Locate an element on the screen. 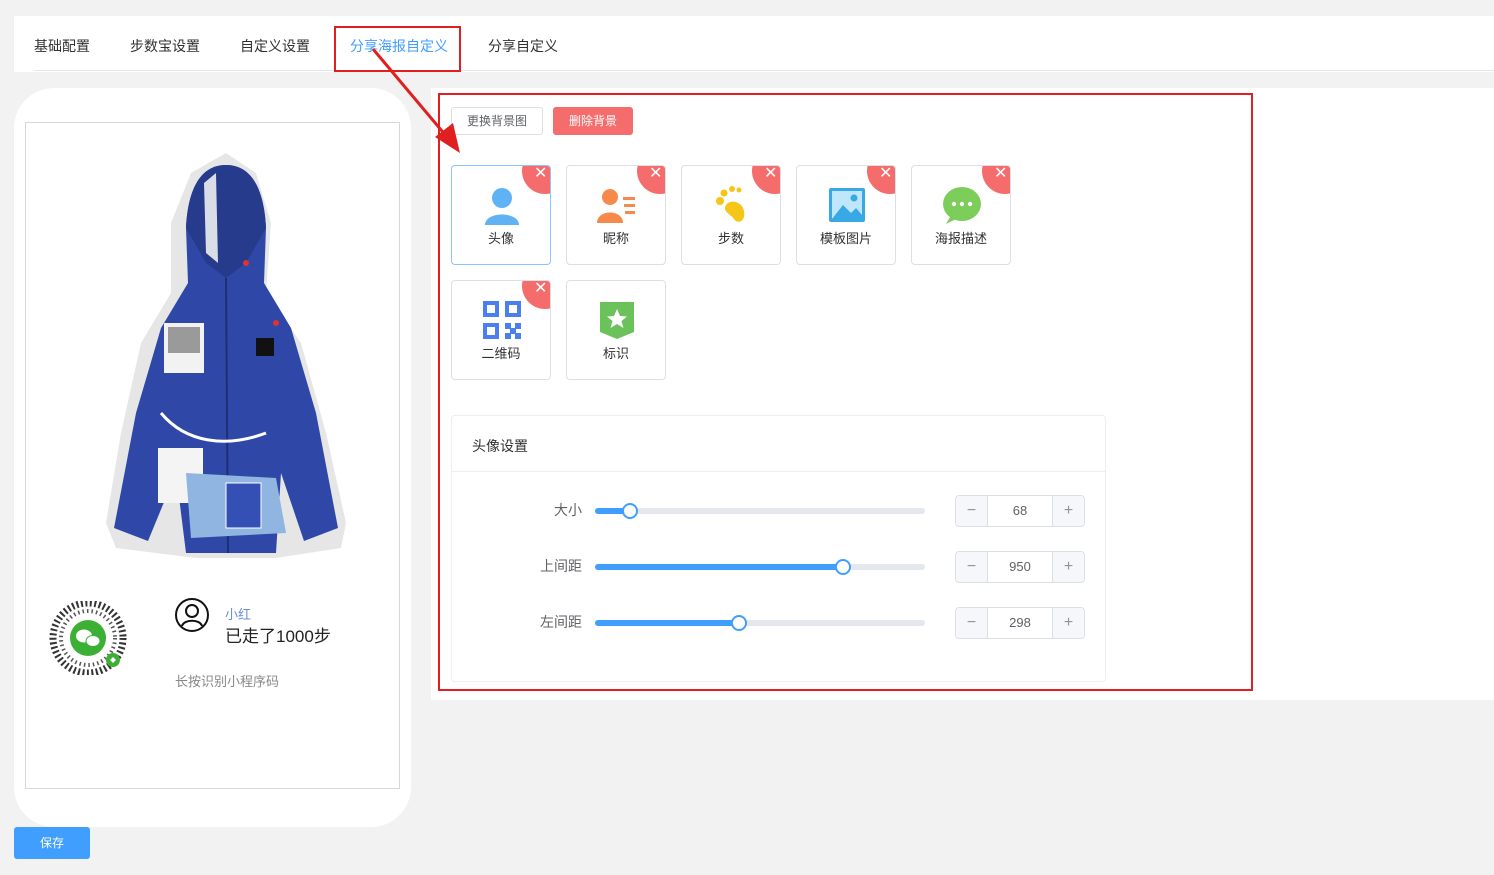 This screenshot has width=1494, height=875. top-margin-label: 上间距 is located at coordinates (561, 566).